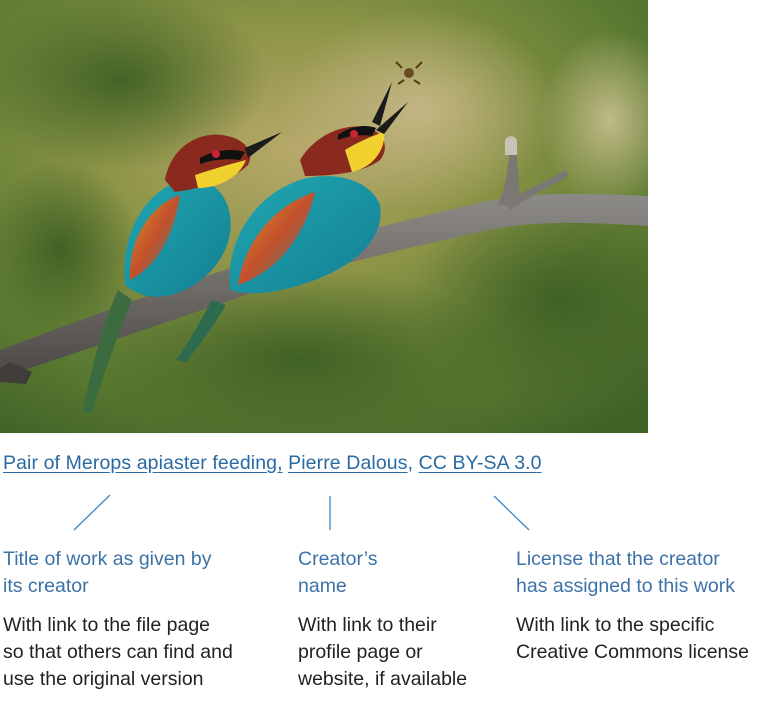 This screenshot has width=780, height=703. I want to click on description-line: With link to the file page, so click(107, 625).